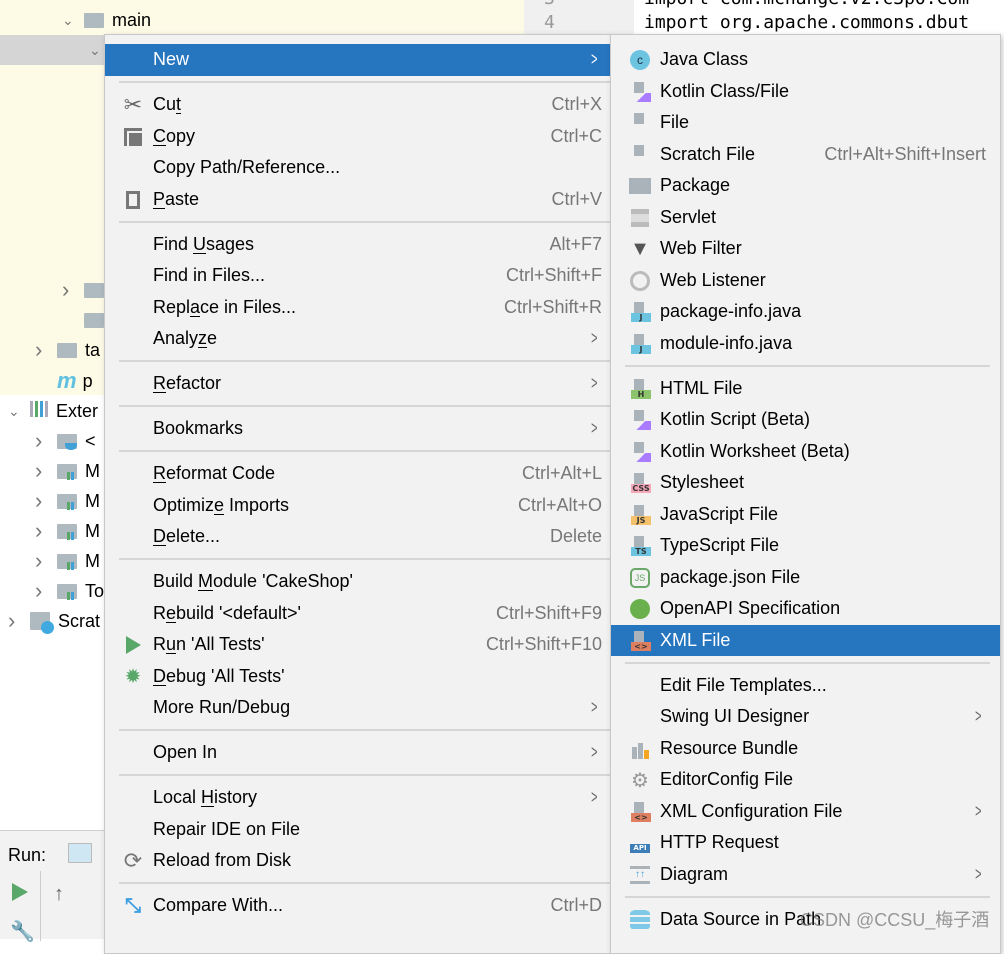 The image size is (1004, 954). Describe the element at coordinates (106, 20) in the screenshot. I see `tree-row: ⌄ main` at that location.